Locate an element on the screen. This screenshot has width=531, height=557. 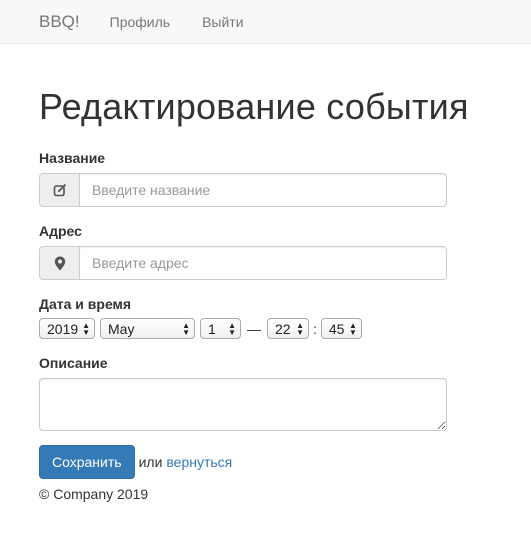
day-select: 1 ▲ ▼ is located at coordinates (220, 328).